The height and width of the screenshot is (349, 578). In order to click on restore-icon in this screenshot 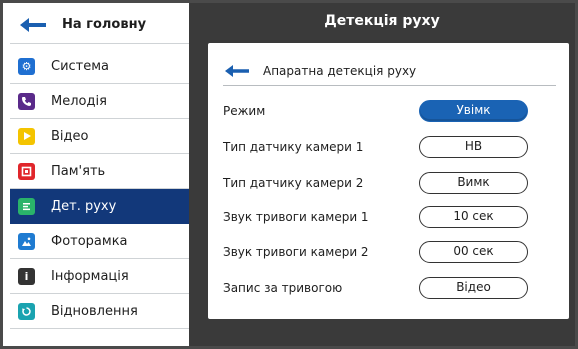, I will do `click(26, 311)`.